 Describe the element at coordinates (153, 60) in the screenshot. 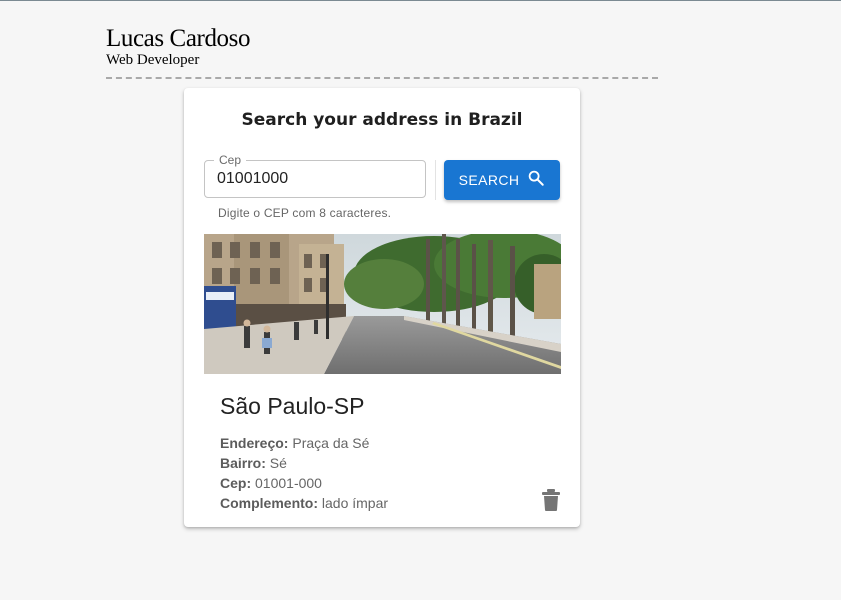

I see `author-role: Web Developer` at that location.